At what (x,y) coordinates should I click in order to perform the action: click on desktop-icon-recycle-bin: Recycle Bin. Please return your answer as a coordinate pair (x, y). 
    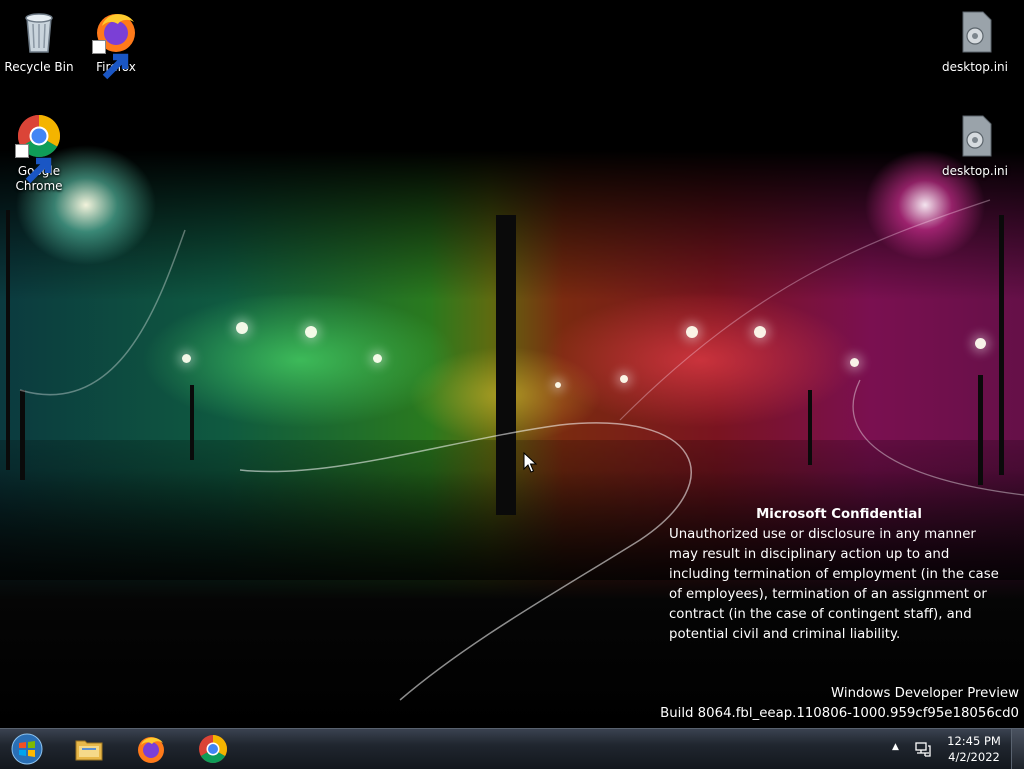
    Looking at the image, I should click on (39, 41).